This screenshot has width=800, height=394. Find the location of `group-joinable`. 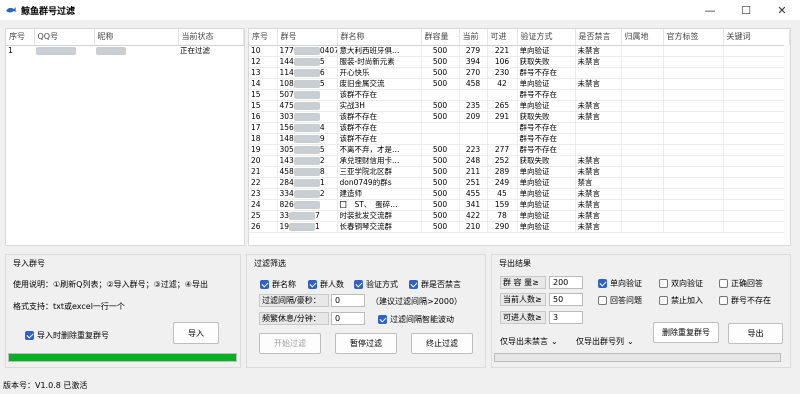

group-joinable is located at coordinates (502, 95).